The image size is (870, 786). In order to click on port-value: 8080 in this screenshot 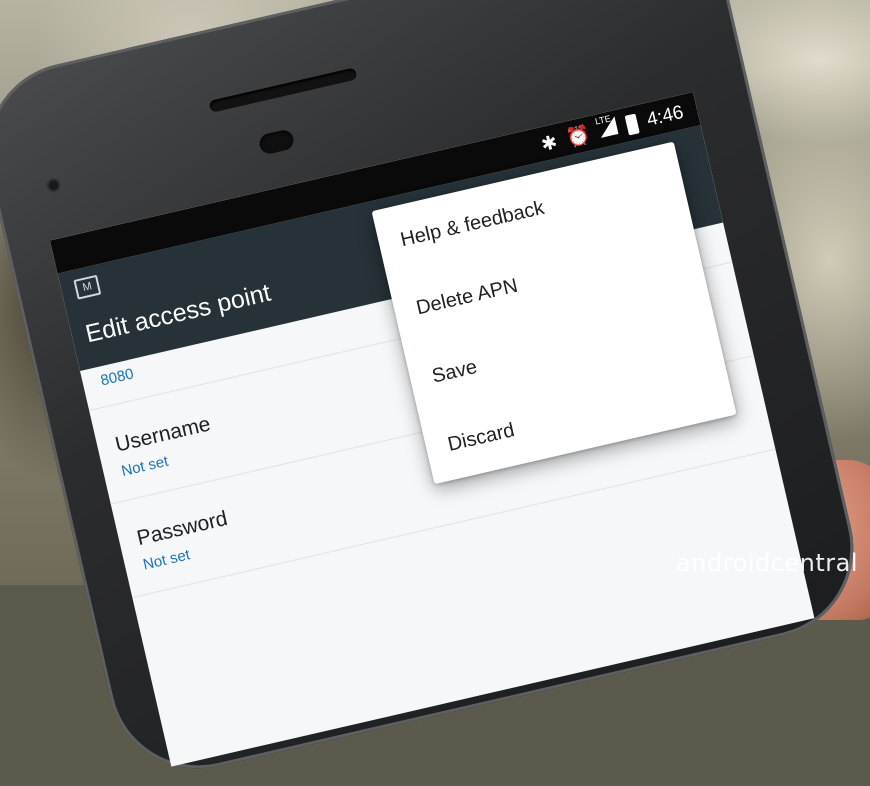, I will do `click(117, 377)`.